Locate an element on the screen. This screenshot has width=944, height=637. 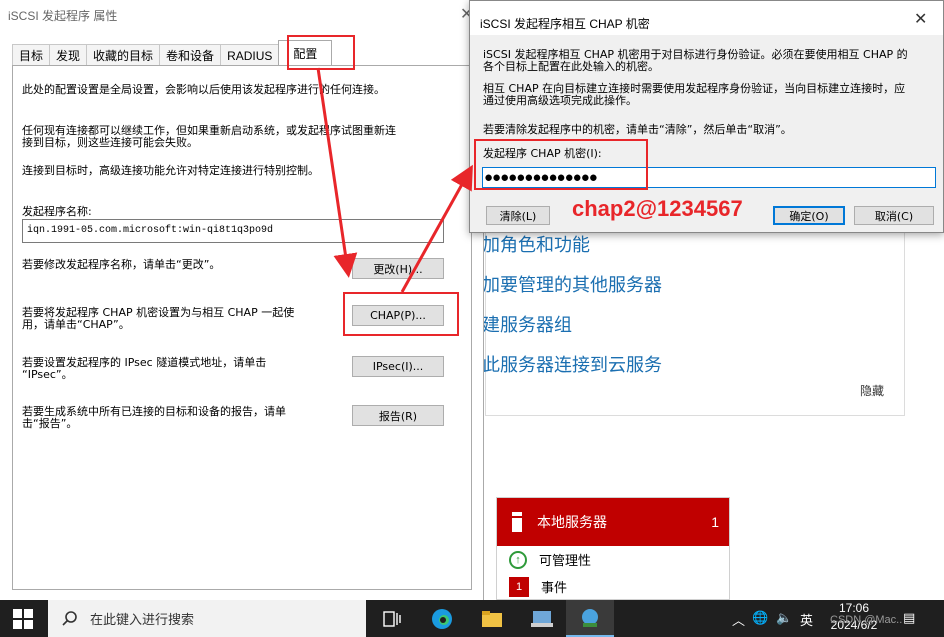
tile-row-events: 1 事件 is located at coordinates (613, 586).